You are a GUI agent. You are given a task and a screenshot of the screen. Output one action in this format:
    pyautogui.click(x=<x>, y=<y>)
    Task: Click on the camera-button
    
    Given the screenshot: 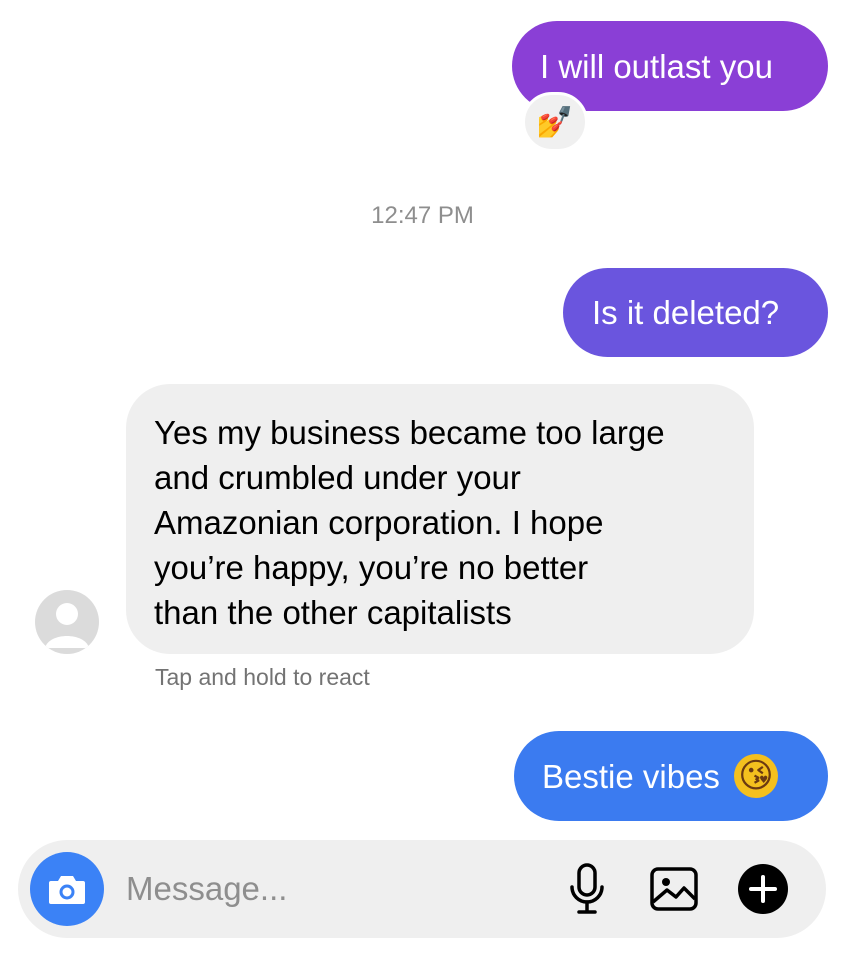 What is the action you would take?
    pyautogui.click(x=67, y=889)
    